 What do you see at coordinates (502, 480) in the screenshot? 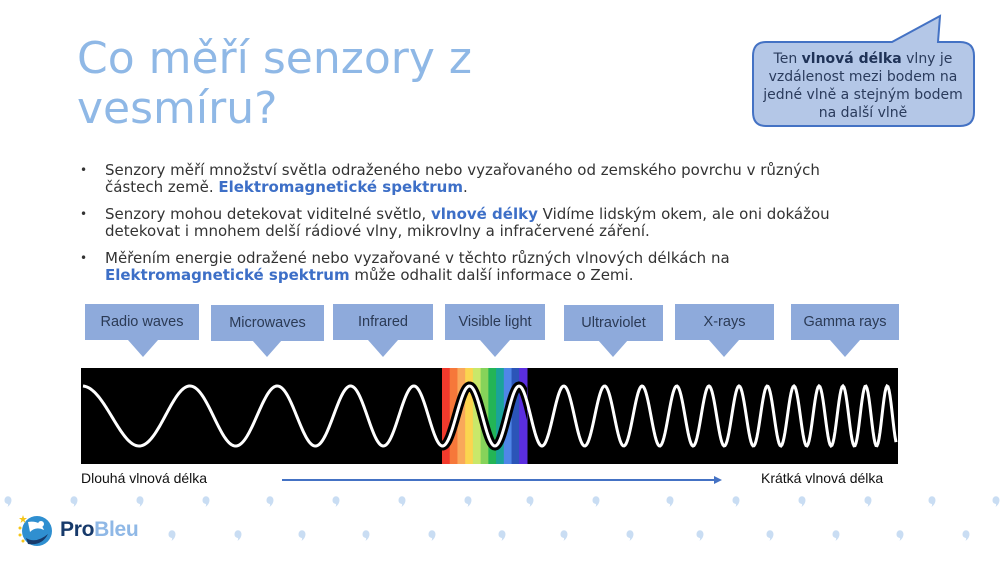
I see `direction-arrow-icon` at bounding box center [502, 480].